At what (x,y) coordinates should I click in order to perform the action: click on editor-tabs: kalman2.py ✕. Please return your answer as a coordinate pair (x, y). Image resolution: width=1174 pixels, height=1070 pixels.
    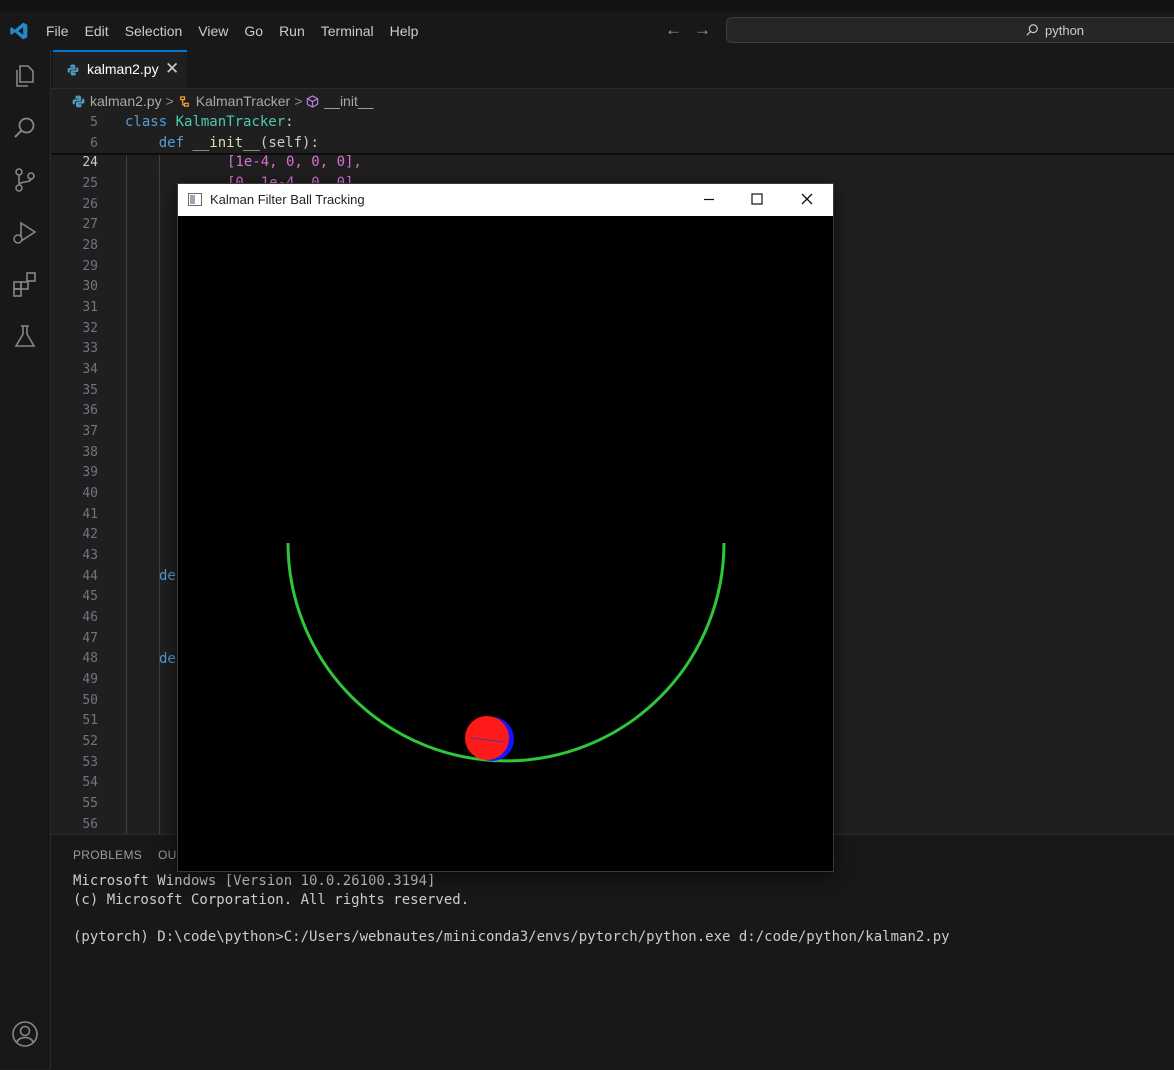
    Looking at the image, I should click on (612, 69).